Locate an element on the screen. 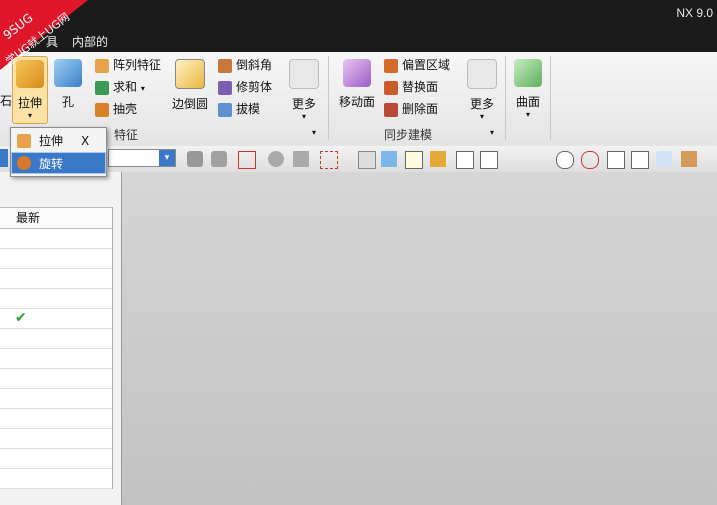 The height and width of the screenshot is (505, 717). box-select-icon is located at coordinates (329, 160).